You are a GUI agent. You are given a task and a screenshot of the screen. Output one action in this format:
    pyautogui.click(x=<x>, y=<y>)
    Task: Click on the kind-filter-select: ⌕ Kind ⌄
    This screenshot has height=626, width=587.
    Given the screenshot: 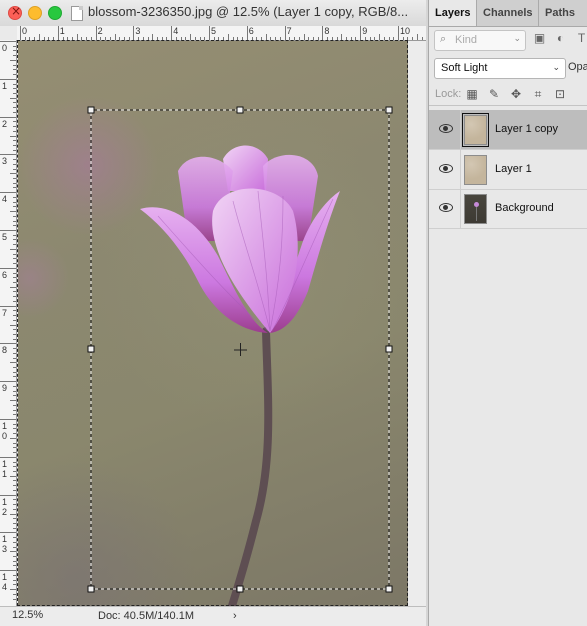 What is the action you would take?
    pyautogui.click(x=480, y=40)
    